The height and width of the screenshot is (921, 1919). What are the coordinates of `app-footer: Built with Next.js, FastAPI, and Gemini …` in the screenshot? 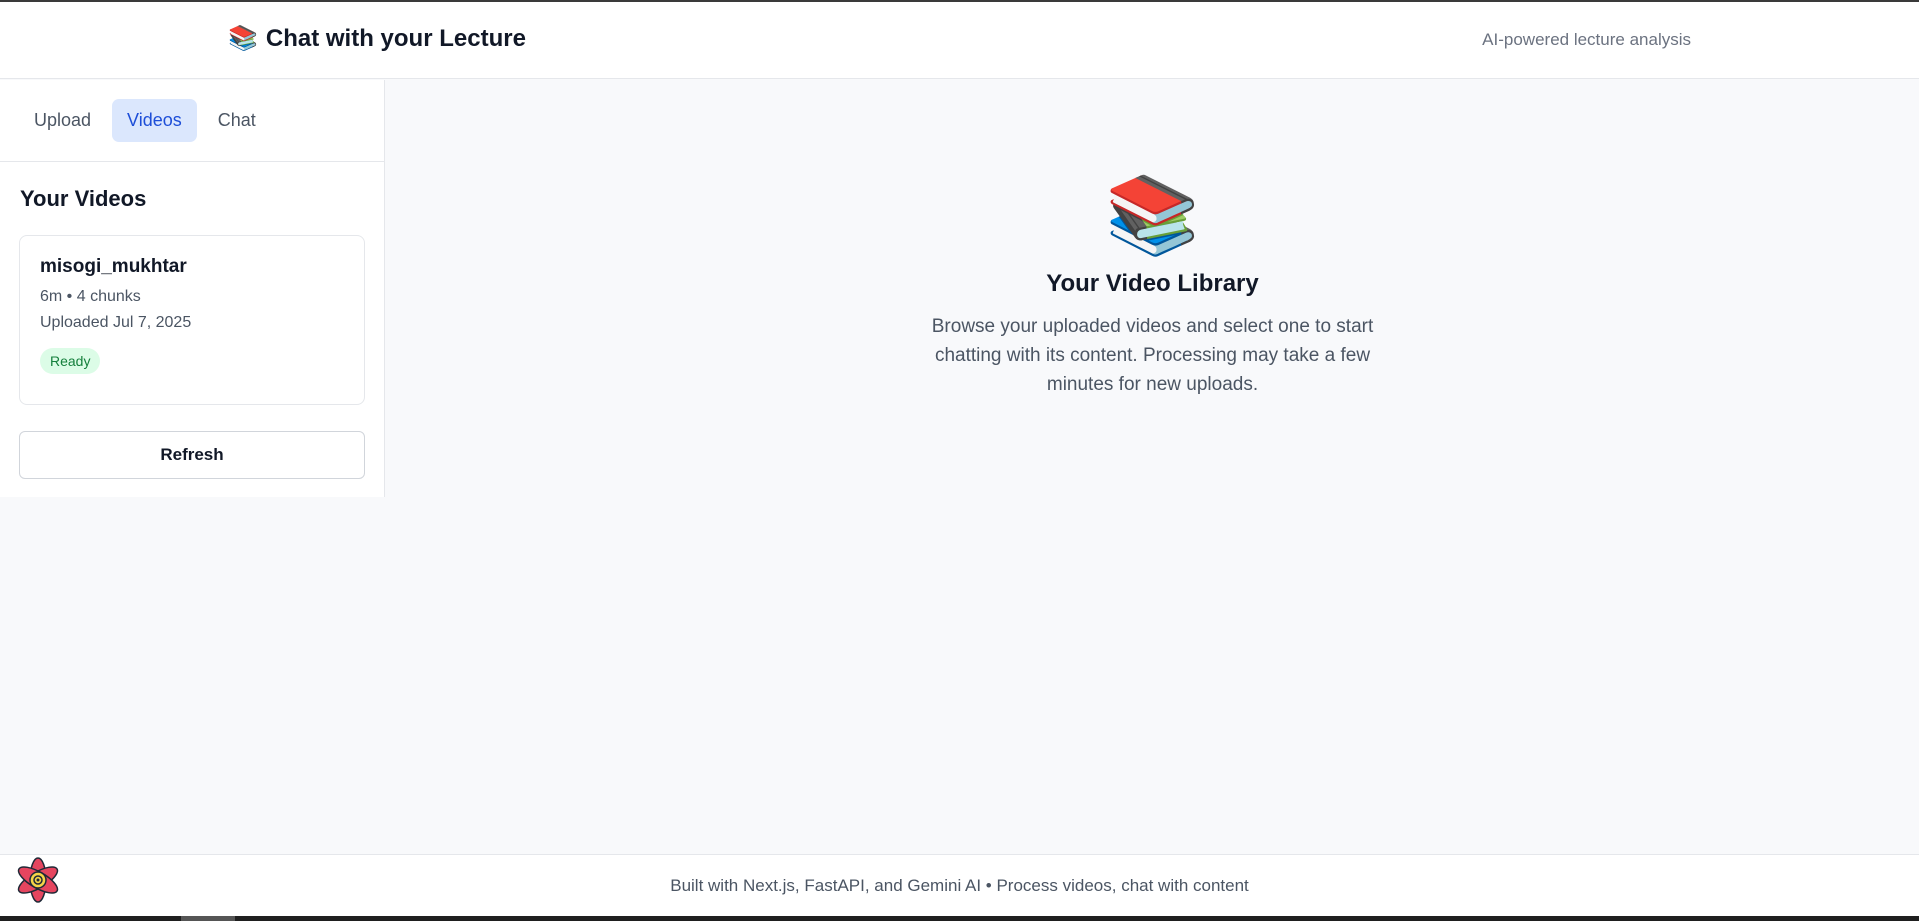 It's located at (959, 885).